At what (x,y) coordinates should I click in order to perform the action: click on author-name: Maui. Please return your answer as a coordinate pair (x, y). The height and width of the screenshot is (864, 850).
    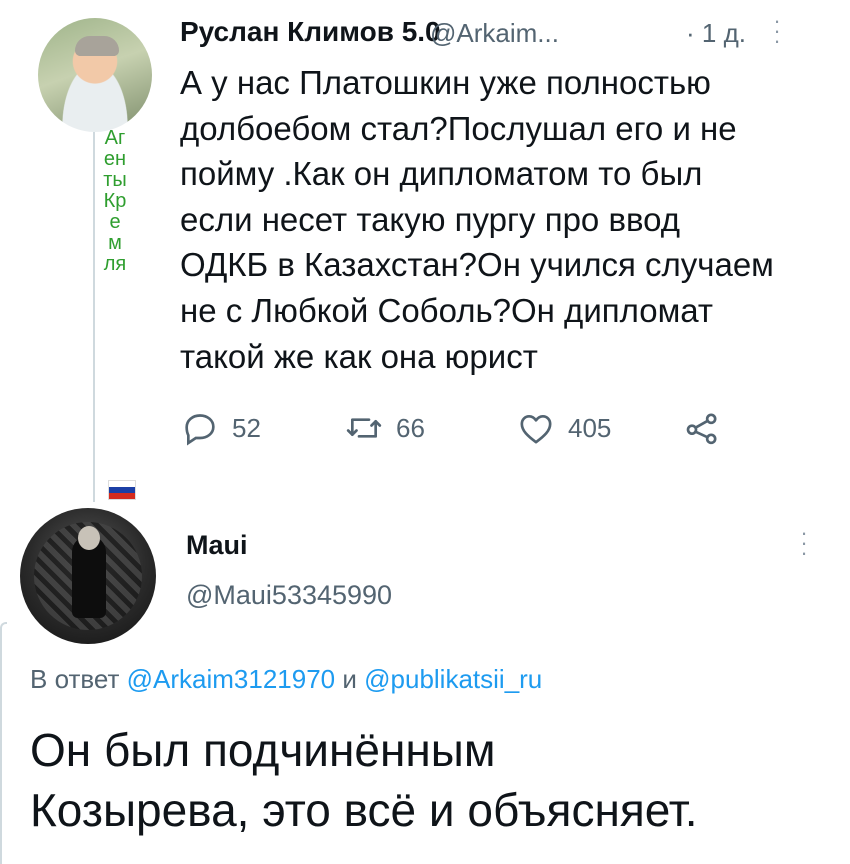
    Looking at the image, I should click on (217, 545).